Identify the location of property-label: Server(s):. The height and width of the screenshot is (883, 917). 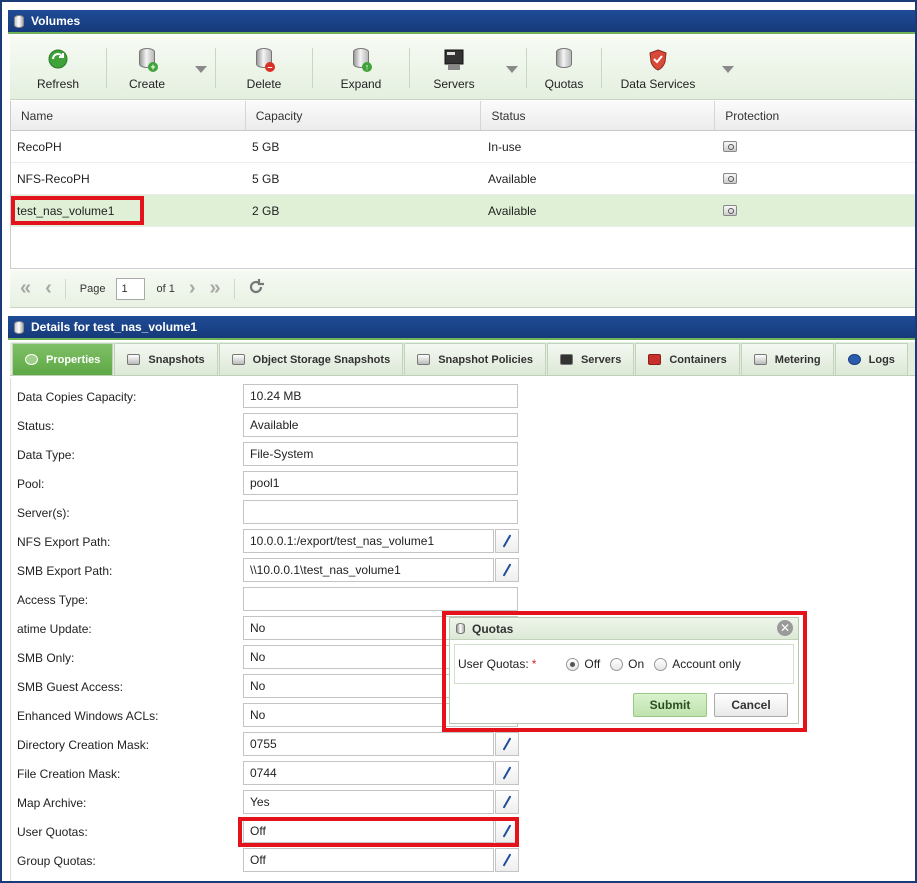
(43, 513).